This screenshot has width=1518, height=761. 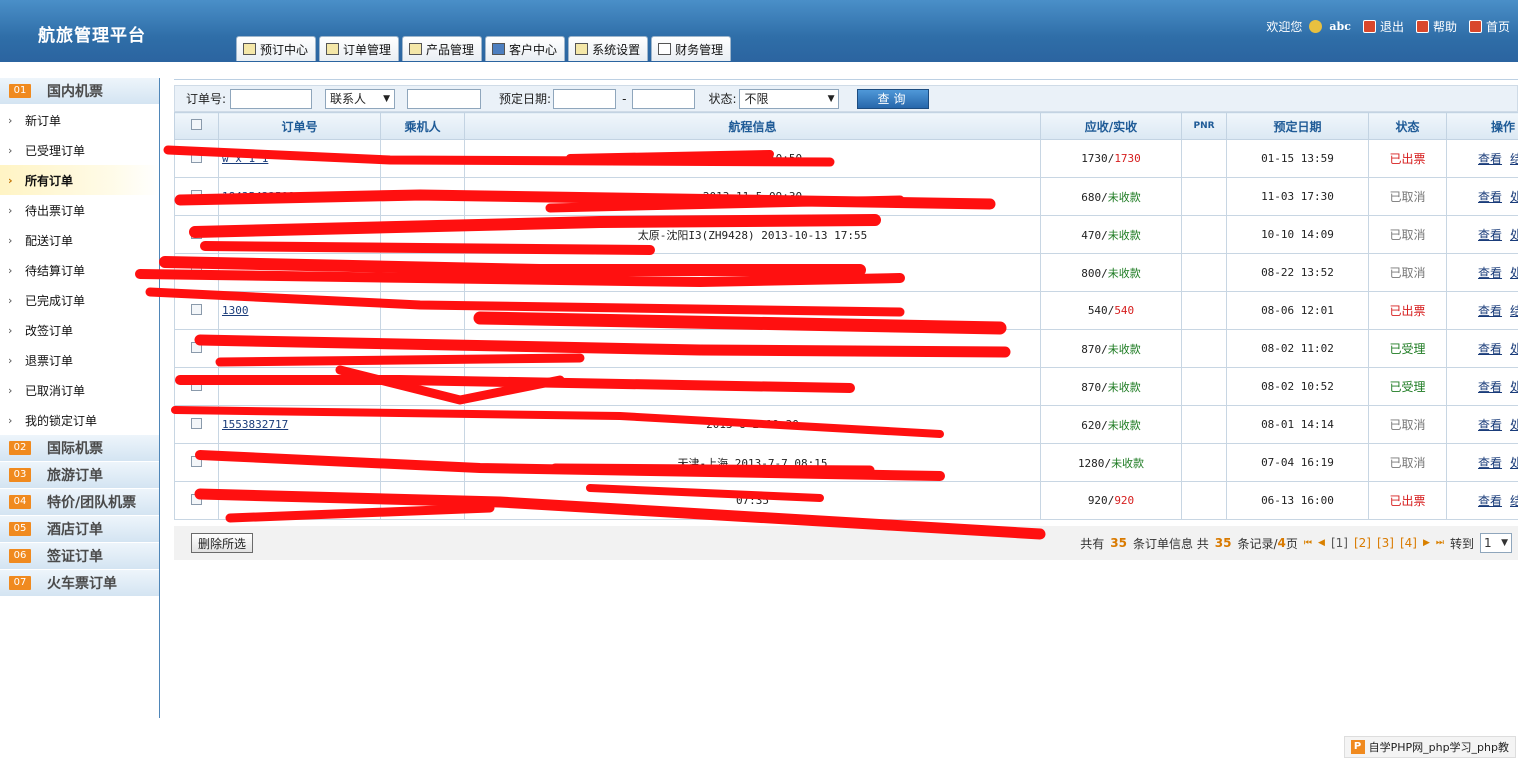 What do you see at coordinates (301, 424) in the screenshot?
I see `order-sub-link: 1553832717` at bounding box center [301, 424].